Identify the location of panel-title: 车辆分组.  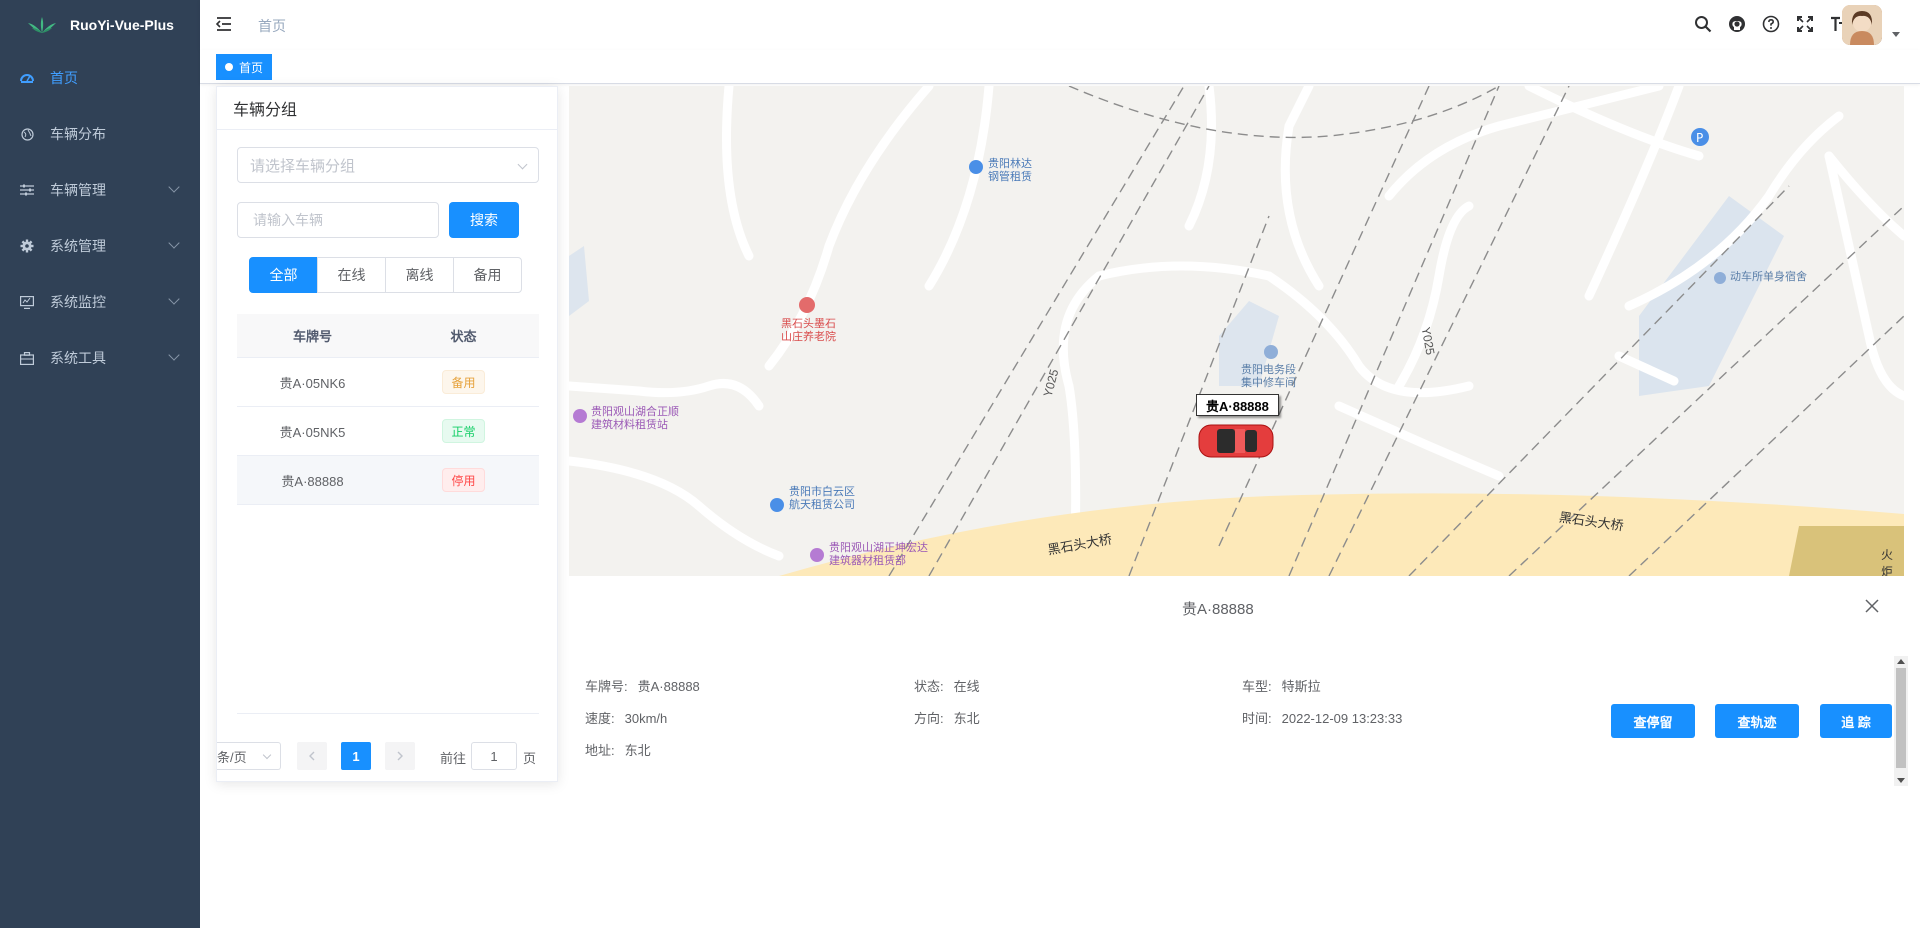
(387, 108).